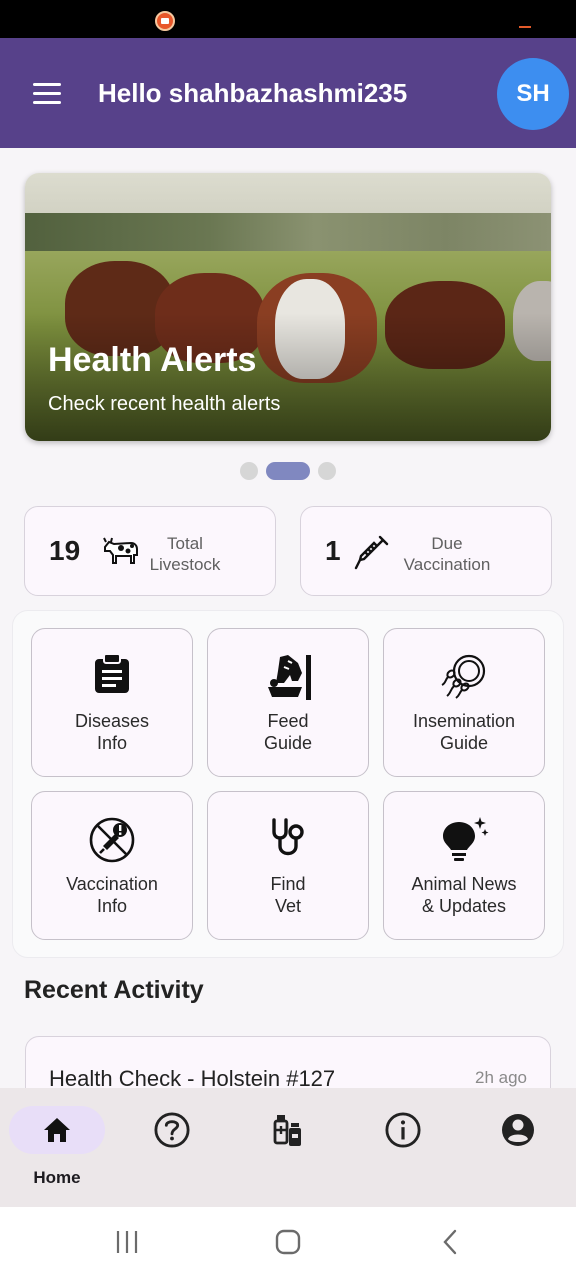 The height and width of the screenshot is (1280, 576). Describe the element at coordinates (464, 895) in the screenshot. I see `tile-label: Animal News & Updates` at that location.